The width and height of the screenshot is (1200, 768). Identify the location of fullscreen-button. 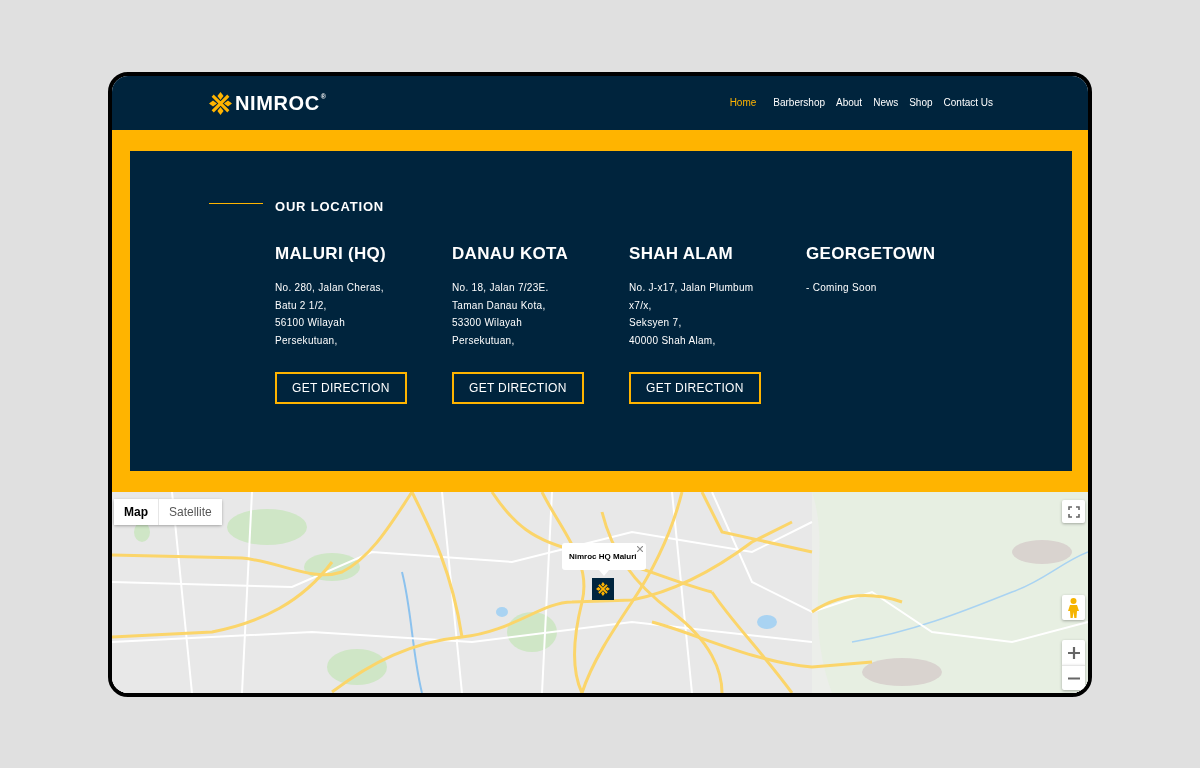
(1073, 511).